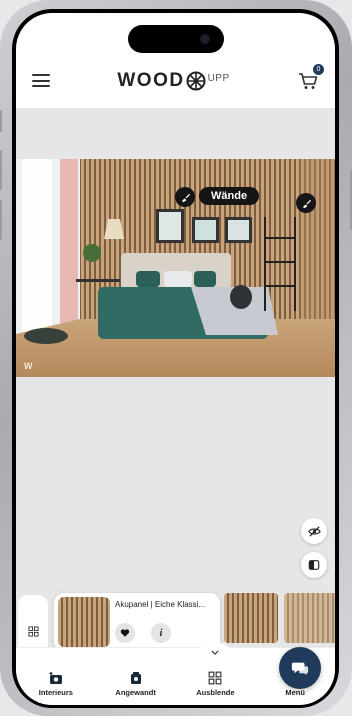 The height and width of the screenshot is (716, 352). Describe the element at coordinates (41, 80) in the screenshot. I see `hamburger-menu-icon` at that location.